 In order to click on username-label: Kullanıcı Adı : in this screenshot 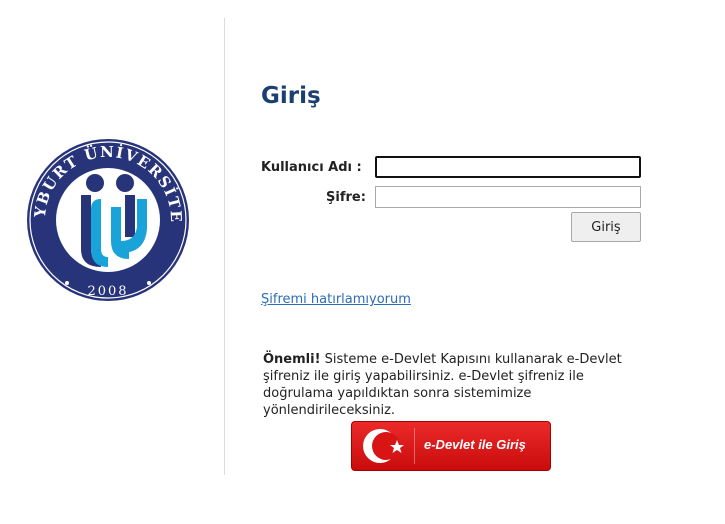, I will do `click(311, 167)`.